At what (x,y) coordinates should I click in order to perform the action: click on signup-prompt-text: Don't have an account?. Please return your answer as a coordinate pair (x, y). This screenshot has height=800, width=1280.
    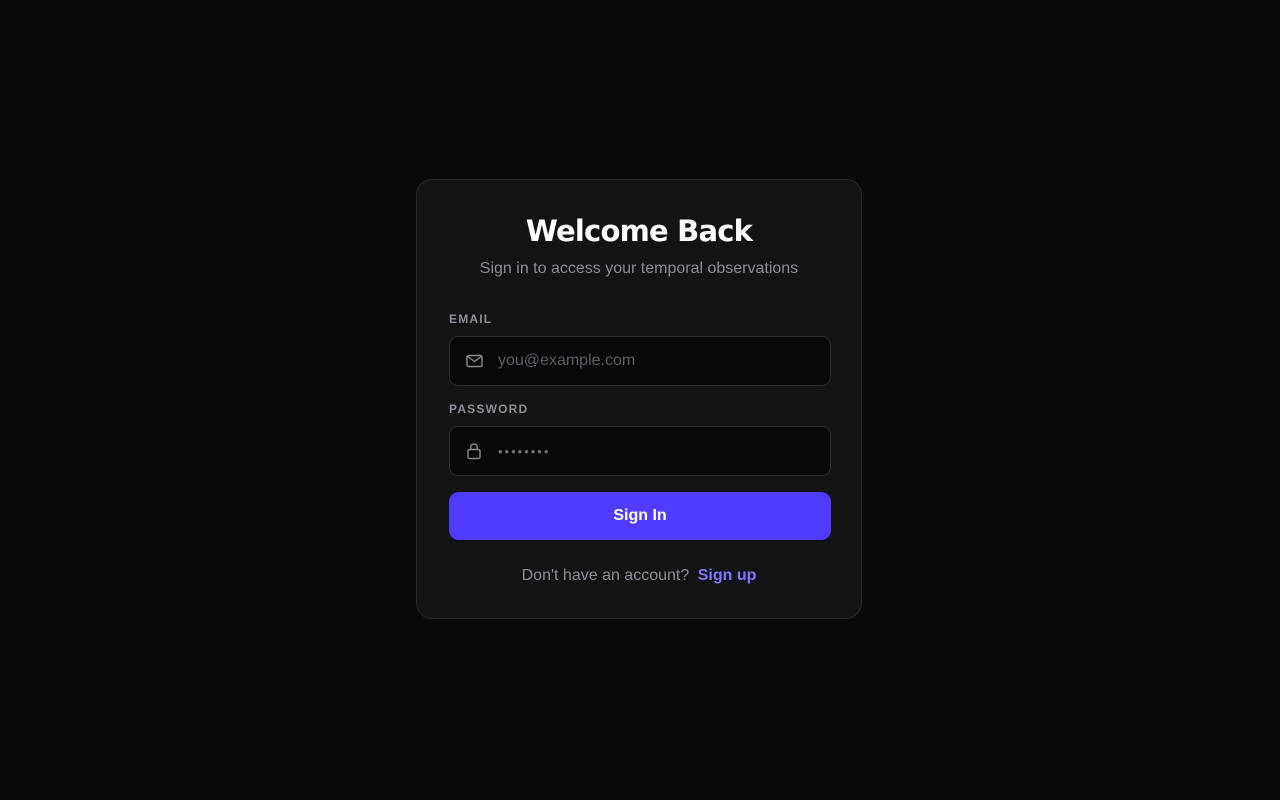
    Looking at the image, I should click on (605, 575).